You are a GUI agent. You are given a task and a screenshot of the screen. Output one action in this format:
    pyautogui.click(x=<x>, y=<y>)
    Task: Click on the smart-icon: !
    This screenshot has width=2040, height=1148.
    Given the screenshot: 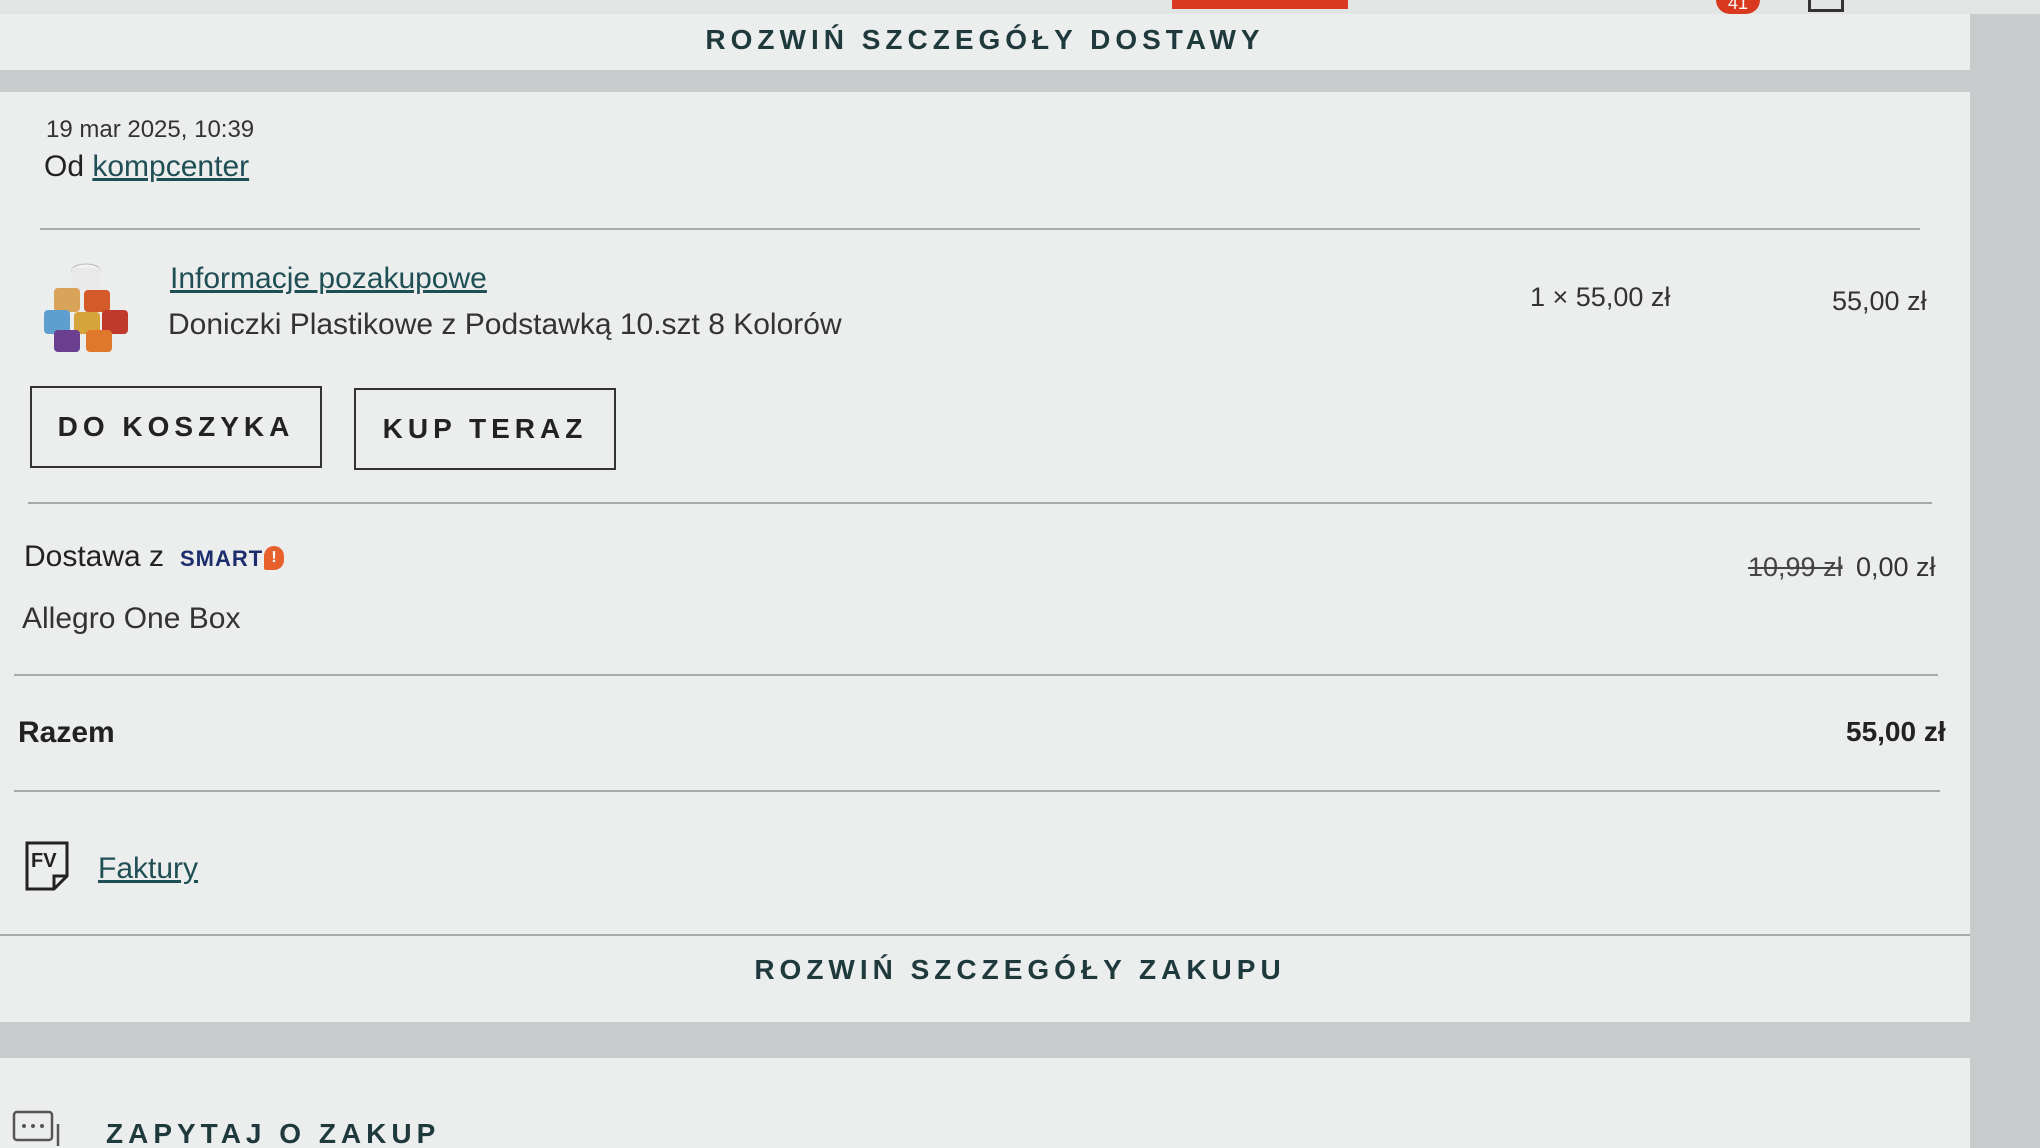 What is the action you would take?
    pyautogui.click(x=274, y=558)
    